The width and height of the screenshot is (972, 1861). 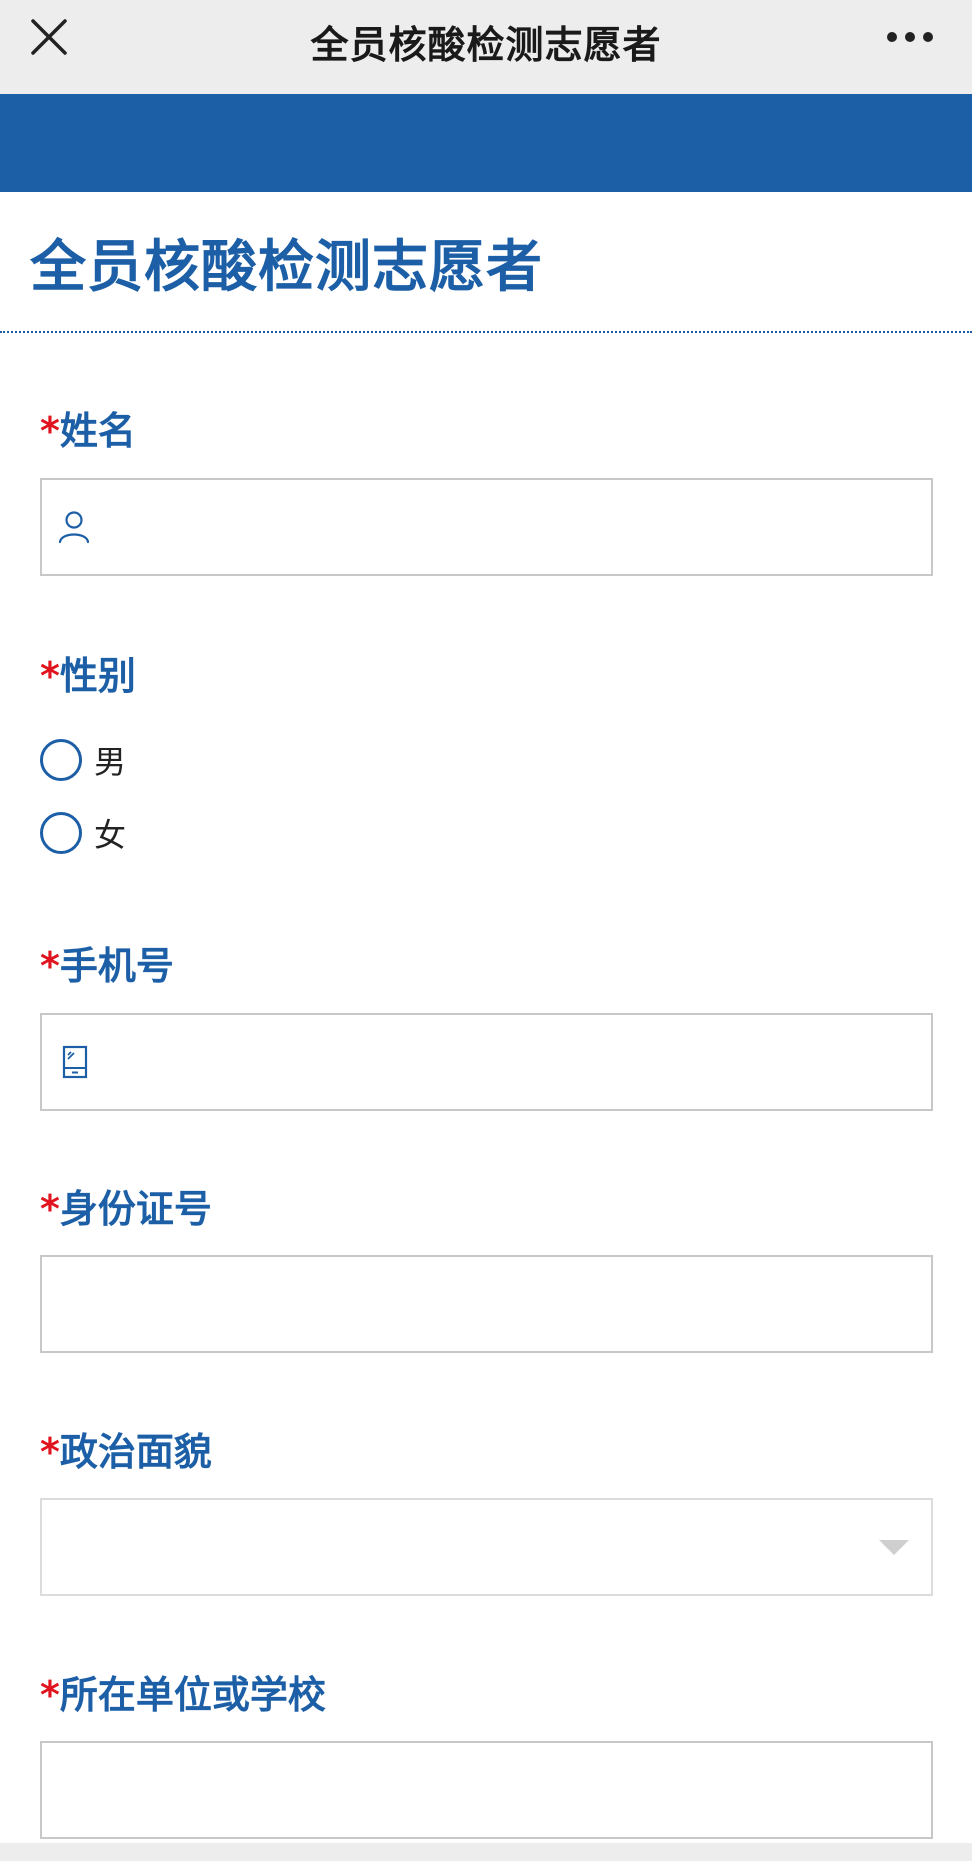 I want to click on page-title: 全员核酸检测志愿者, so click(x=486, y=45).